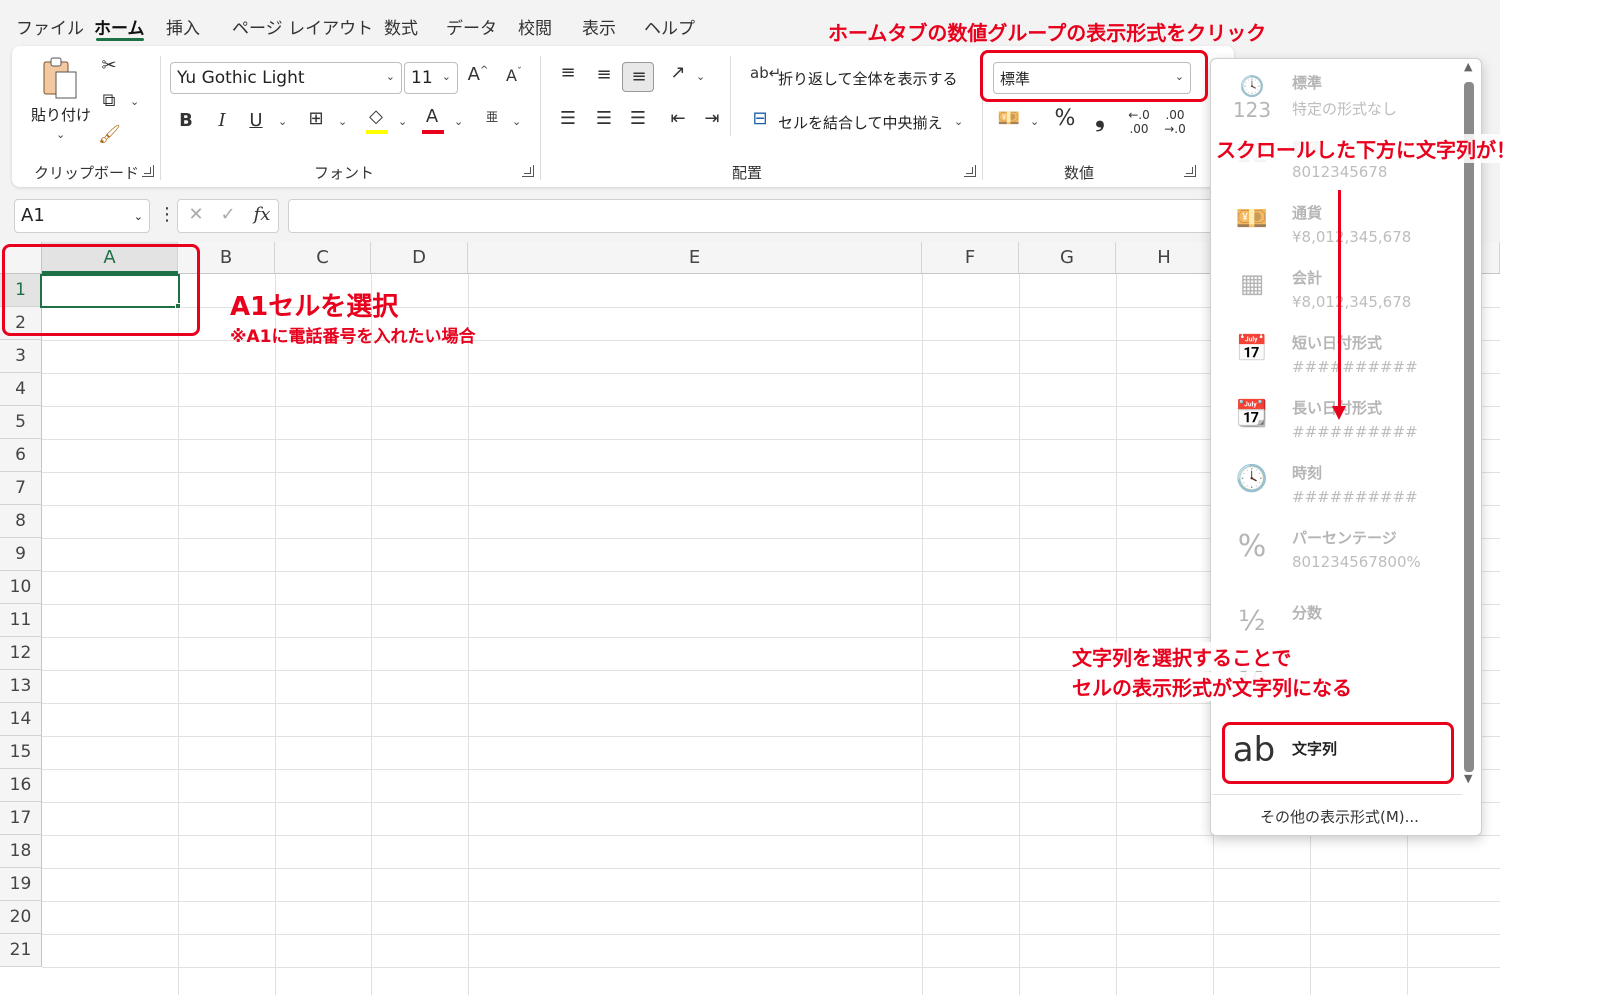  What do you see at coordinates (186, 120) in the screenshot?
I see `bold-icon: B` at bounding box center [186, 120].